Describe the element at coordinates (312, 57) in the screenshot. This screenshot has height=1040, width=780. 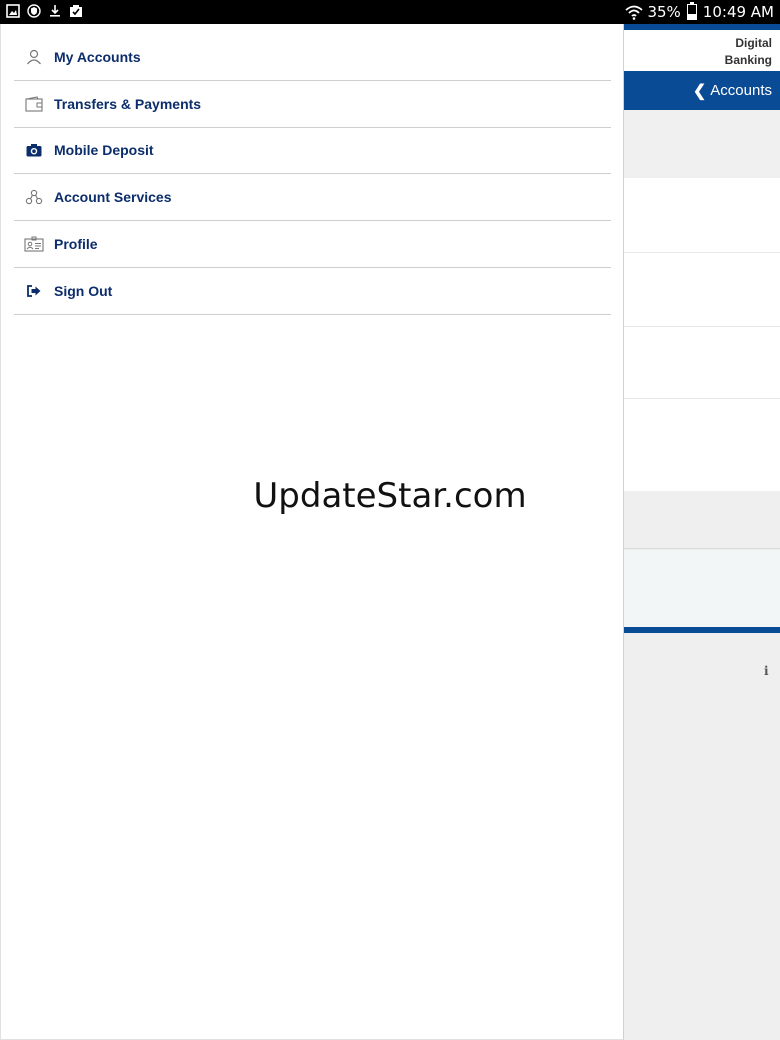
I see `menu-item-my-accounts: My Accounts` at that location.